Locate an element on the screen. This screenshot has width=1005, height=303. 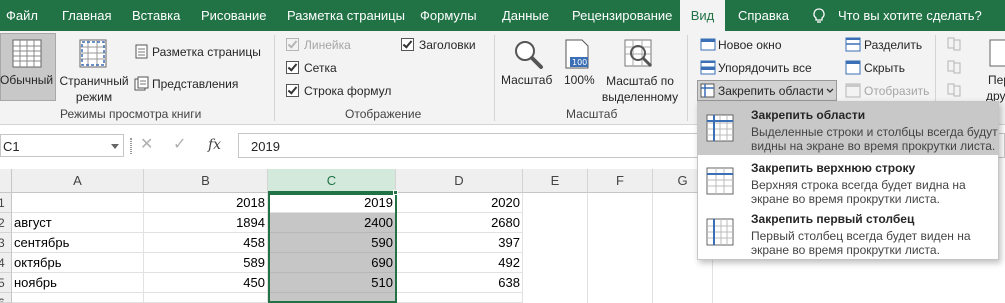
cell-column-e is located at coordinates (555, 248).